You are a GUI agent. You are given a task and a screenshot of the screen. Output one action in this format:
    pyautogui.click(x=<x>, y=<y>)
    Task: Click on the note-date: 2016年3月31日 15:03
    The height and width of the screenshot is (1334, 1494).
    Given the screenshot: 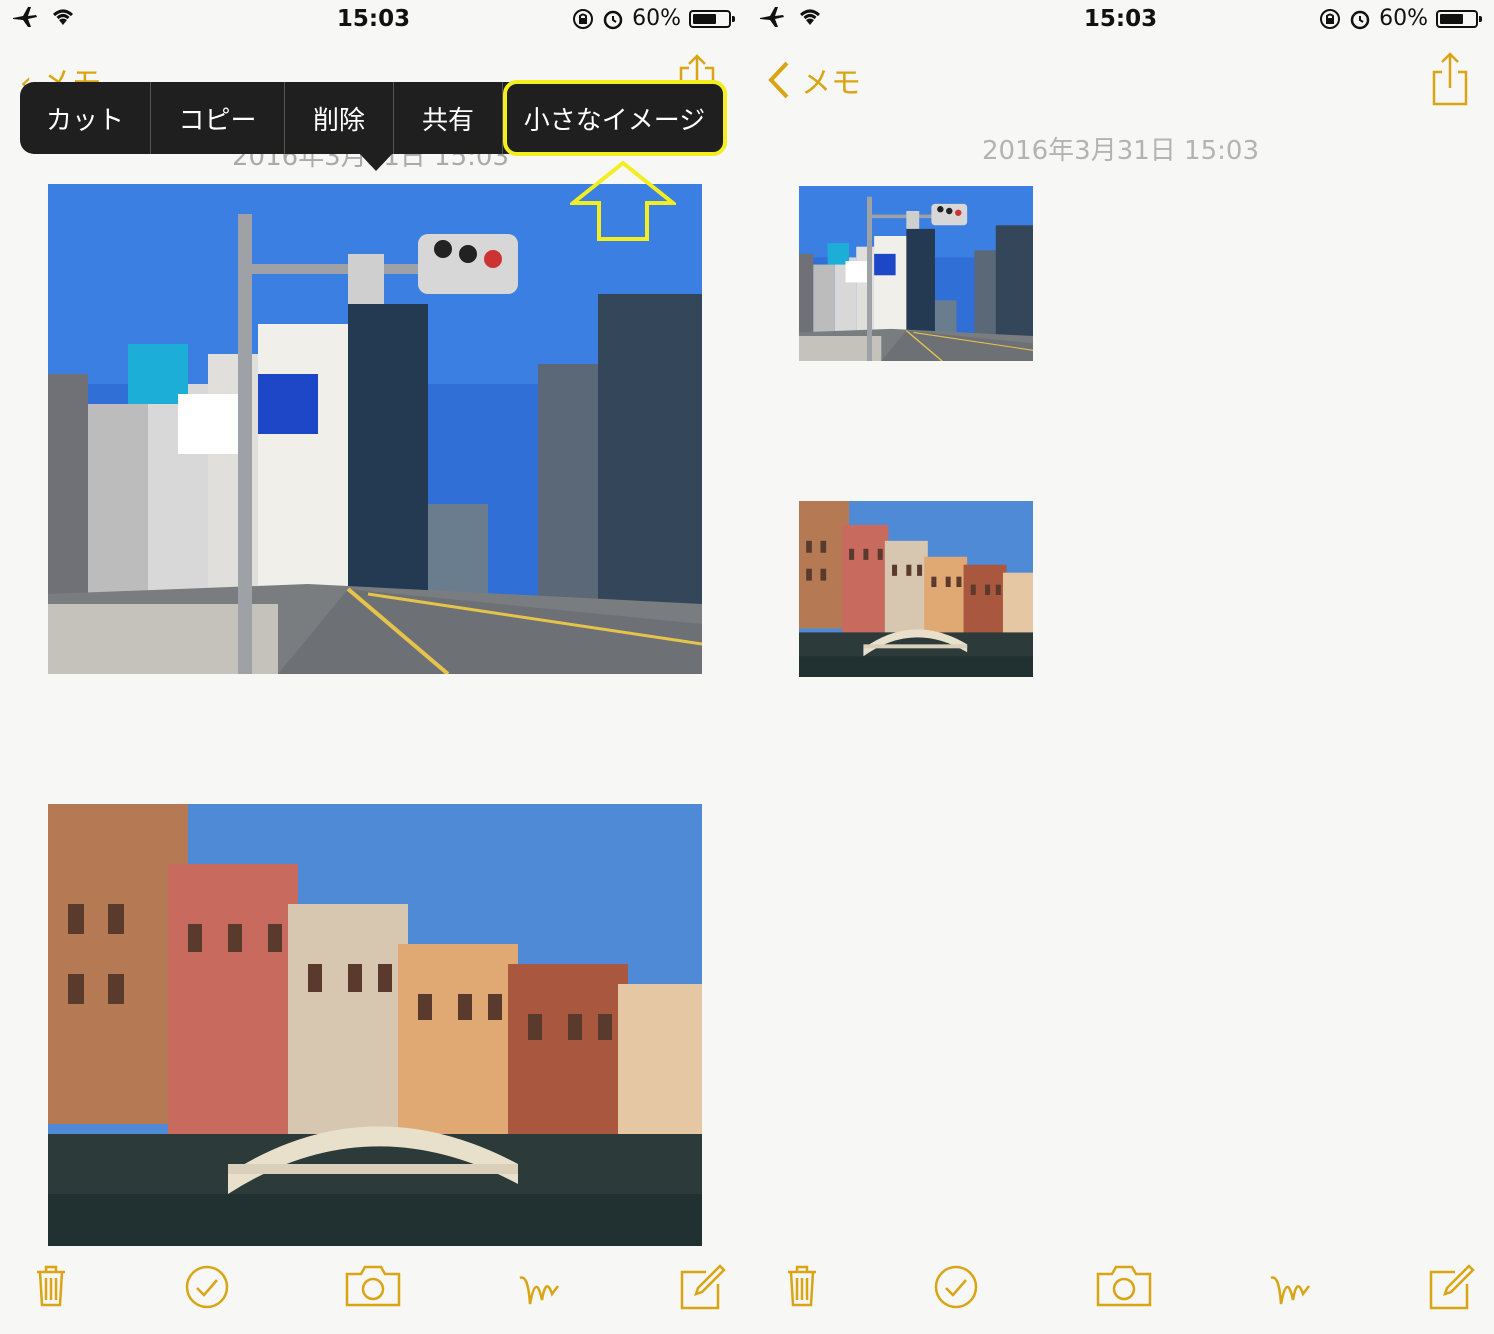 What is the action you would take?
    pyautogui.click(x=1120, y=151)
    